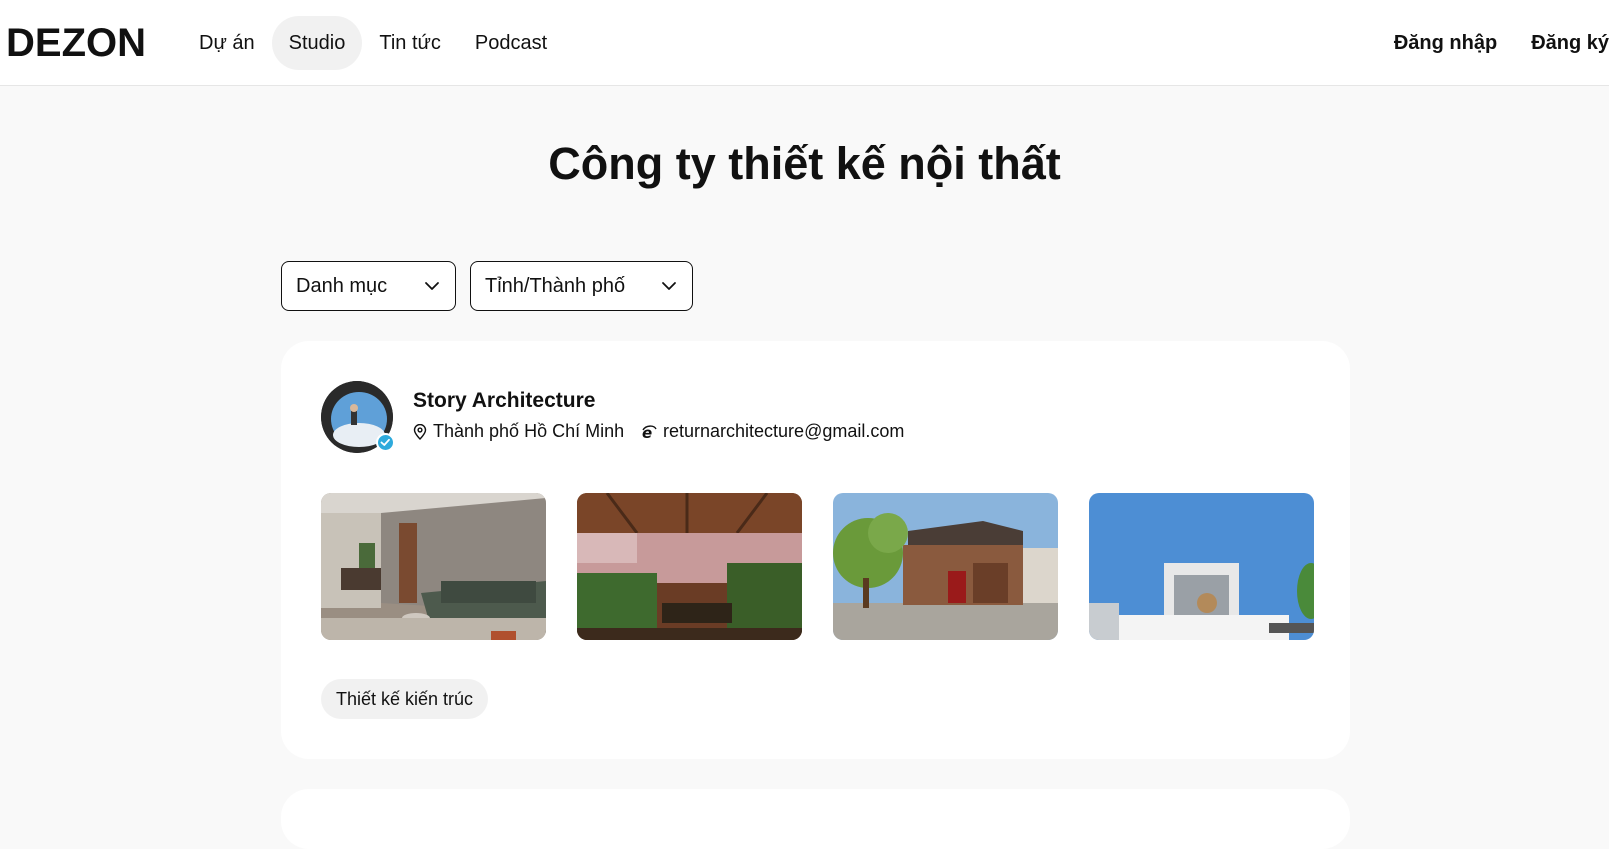 This screenshot has width=1609, height=849. I want to click on modern-building-image, so click(1201, 566).